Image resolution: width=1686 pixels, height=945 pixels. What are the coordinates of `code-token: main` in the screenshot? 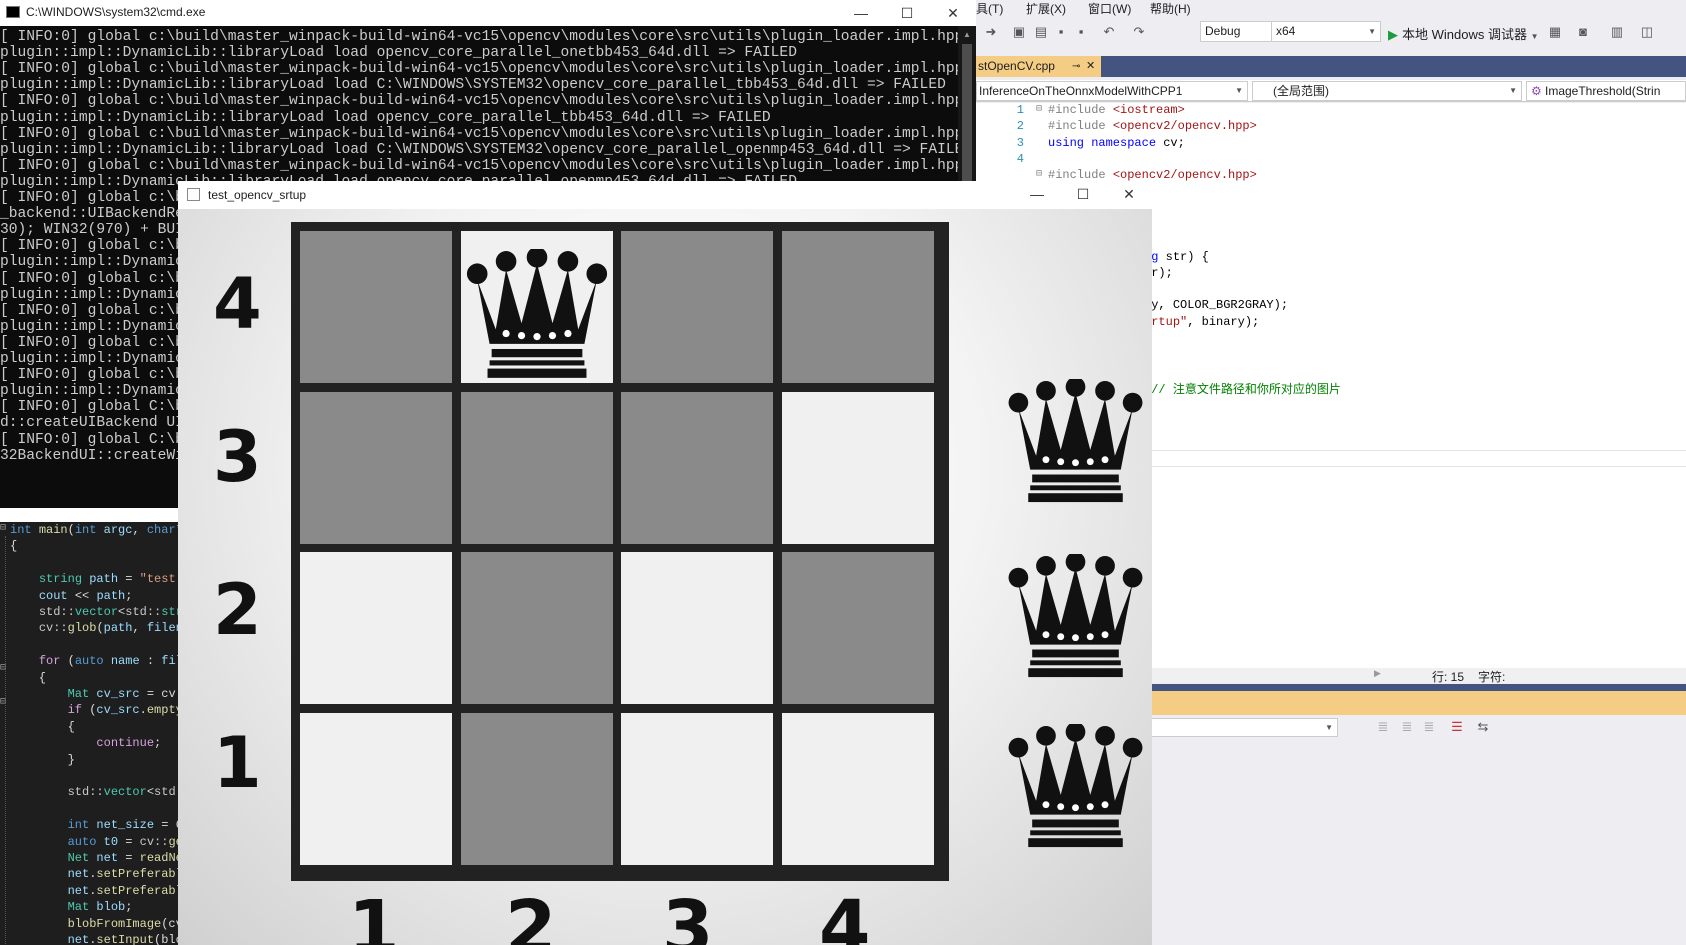 It's located at (53, 530).